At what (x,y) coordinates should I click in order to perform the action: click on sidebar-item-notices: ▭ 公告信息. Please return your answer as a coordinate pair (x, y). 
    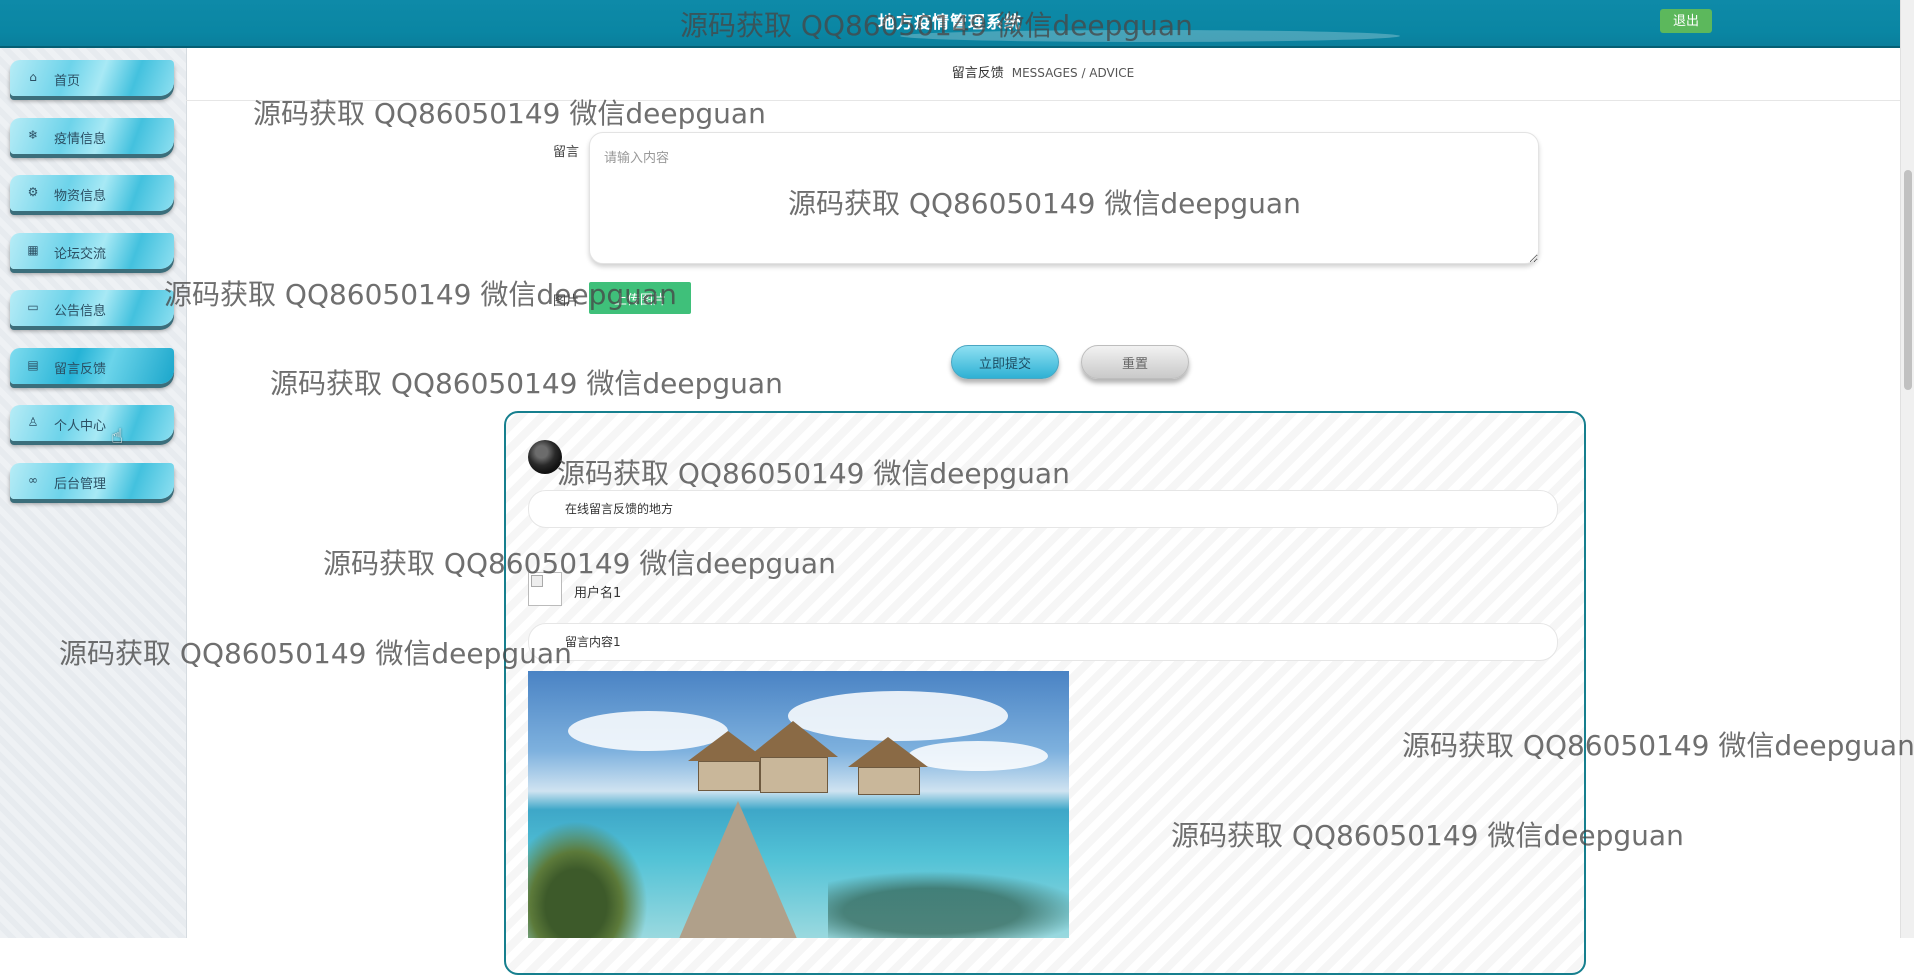
    Looking at the image, I should click on (92, 308).